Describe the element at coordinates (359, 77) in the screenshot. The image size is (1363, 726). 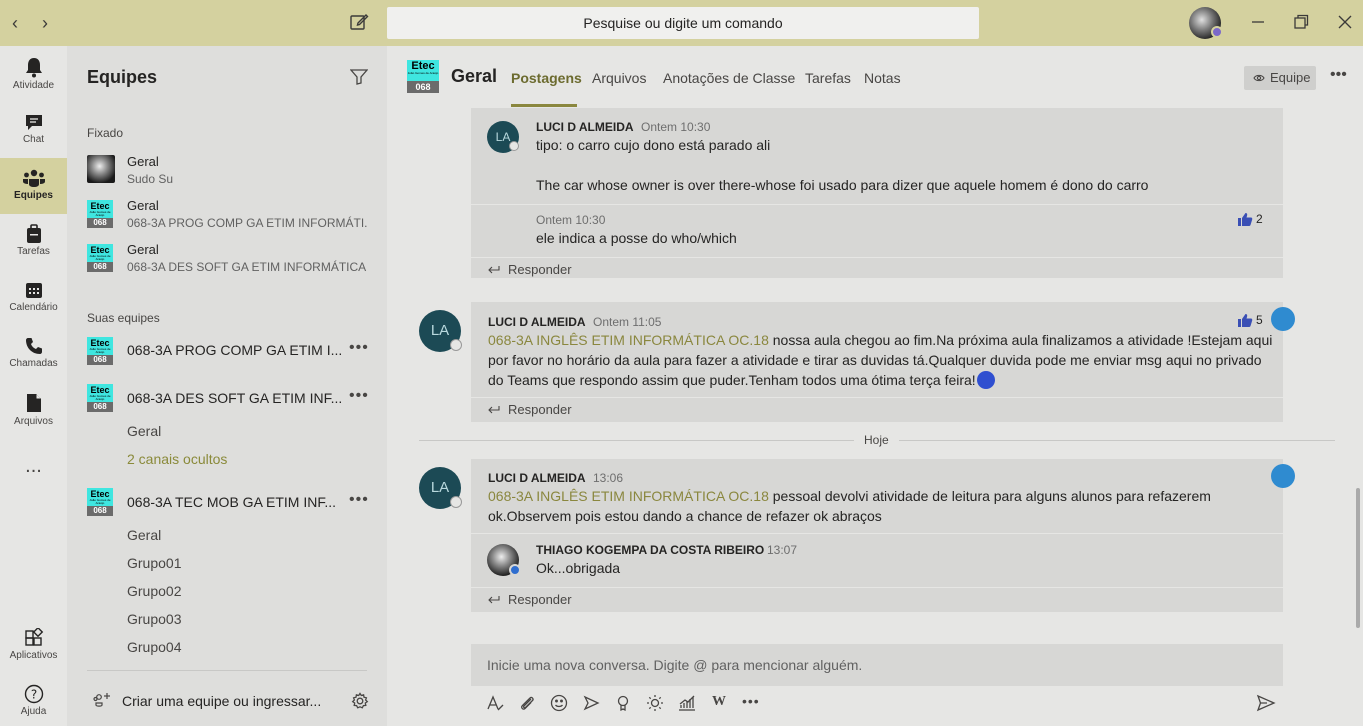
I see `filter-icon` at that location.